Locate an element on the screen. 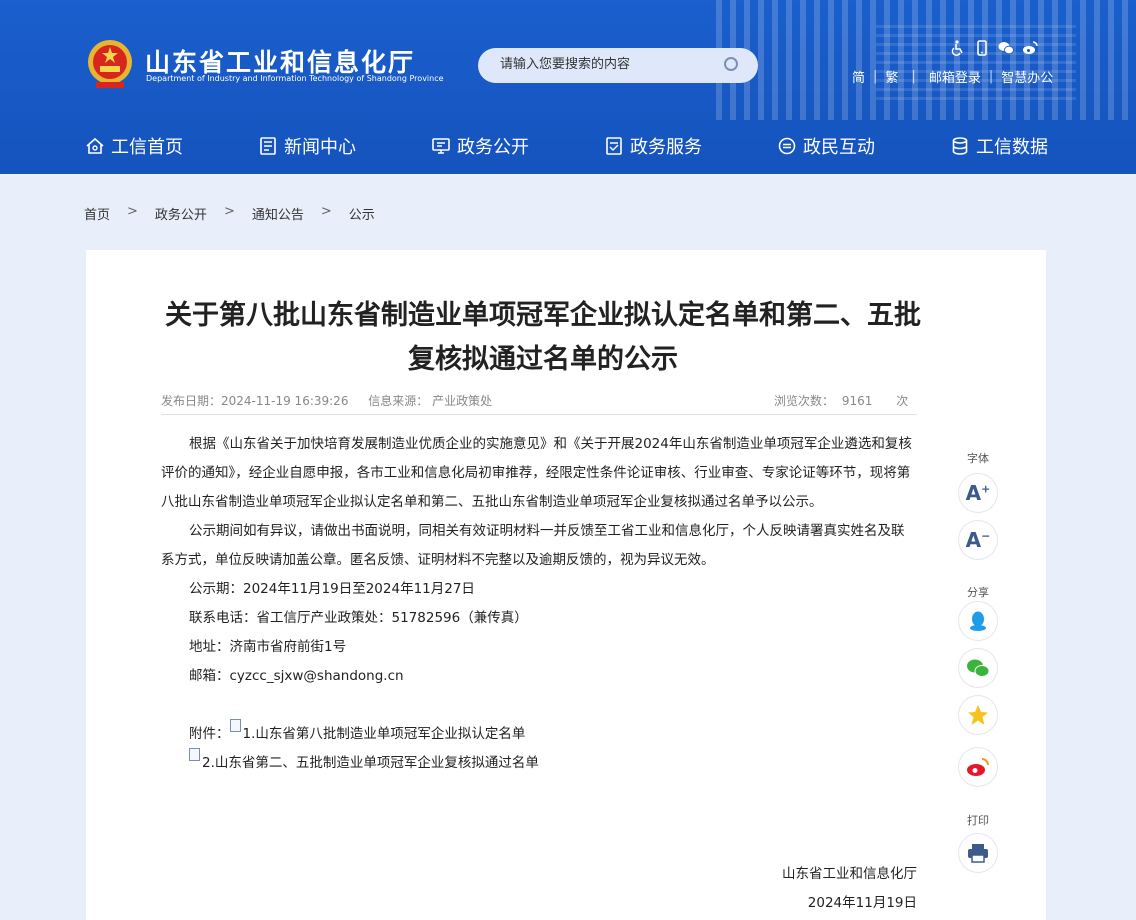 The height and width of the screenshot is (920, 1136). nav-item-interaction: 政民互动 is located at coordinates (826, 146).